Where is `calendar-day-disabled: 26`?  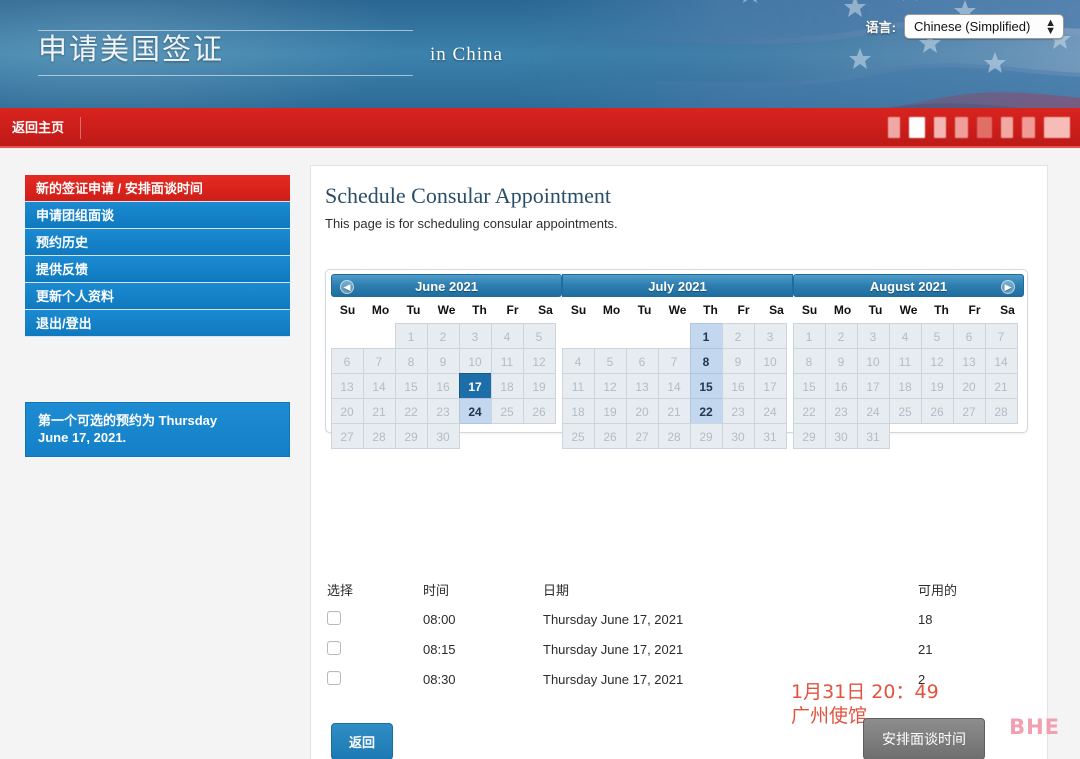 calendar-day-disabled: 26 is located at coordinates (937, 410).